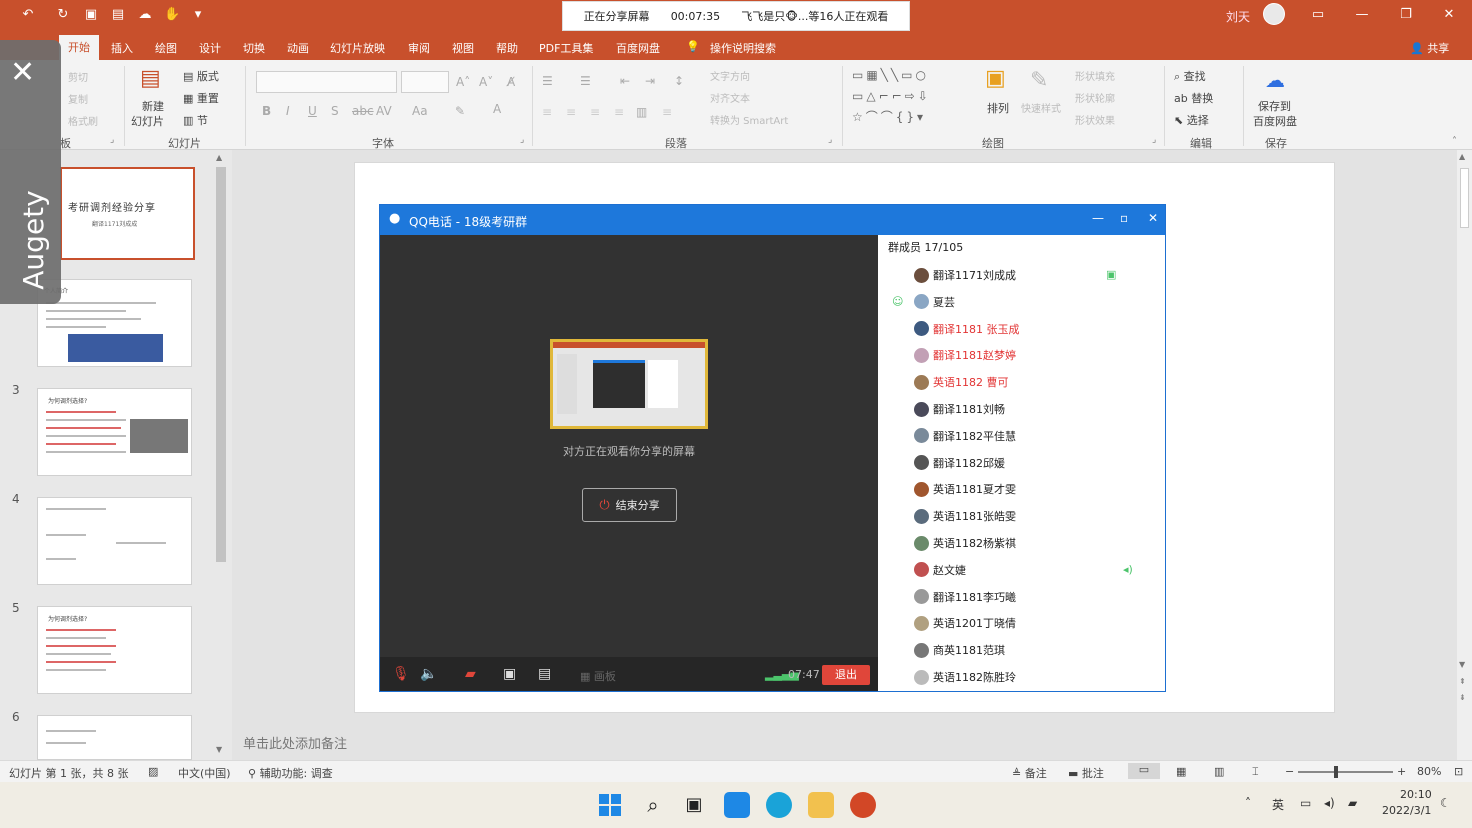 The width and height of the screenshot is (1472, 828). I want to click on notes-button: ≜ 备注, so click(1029, 773).